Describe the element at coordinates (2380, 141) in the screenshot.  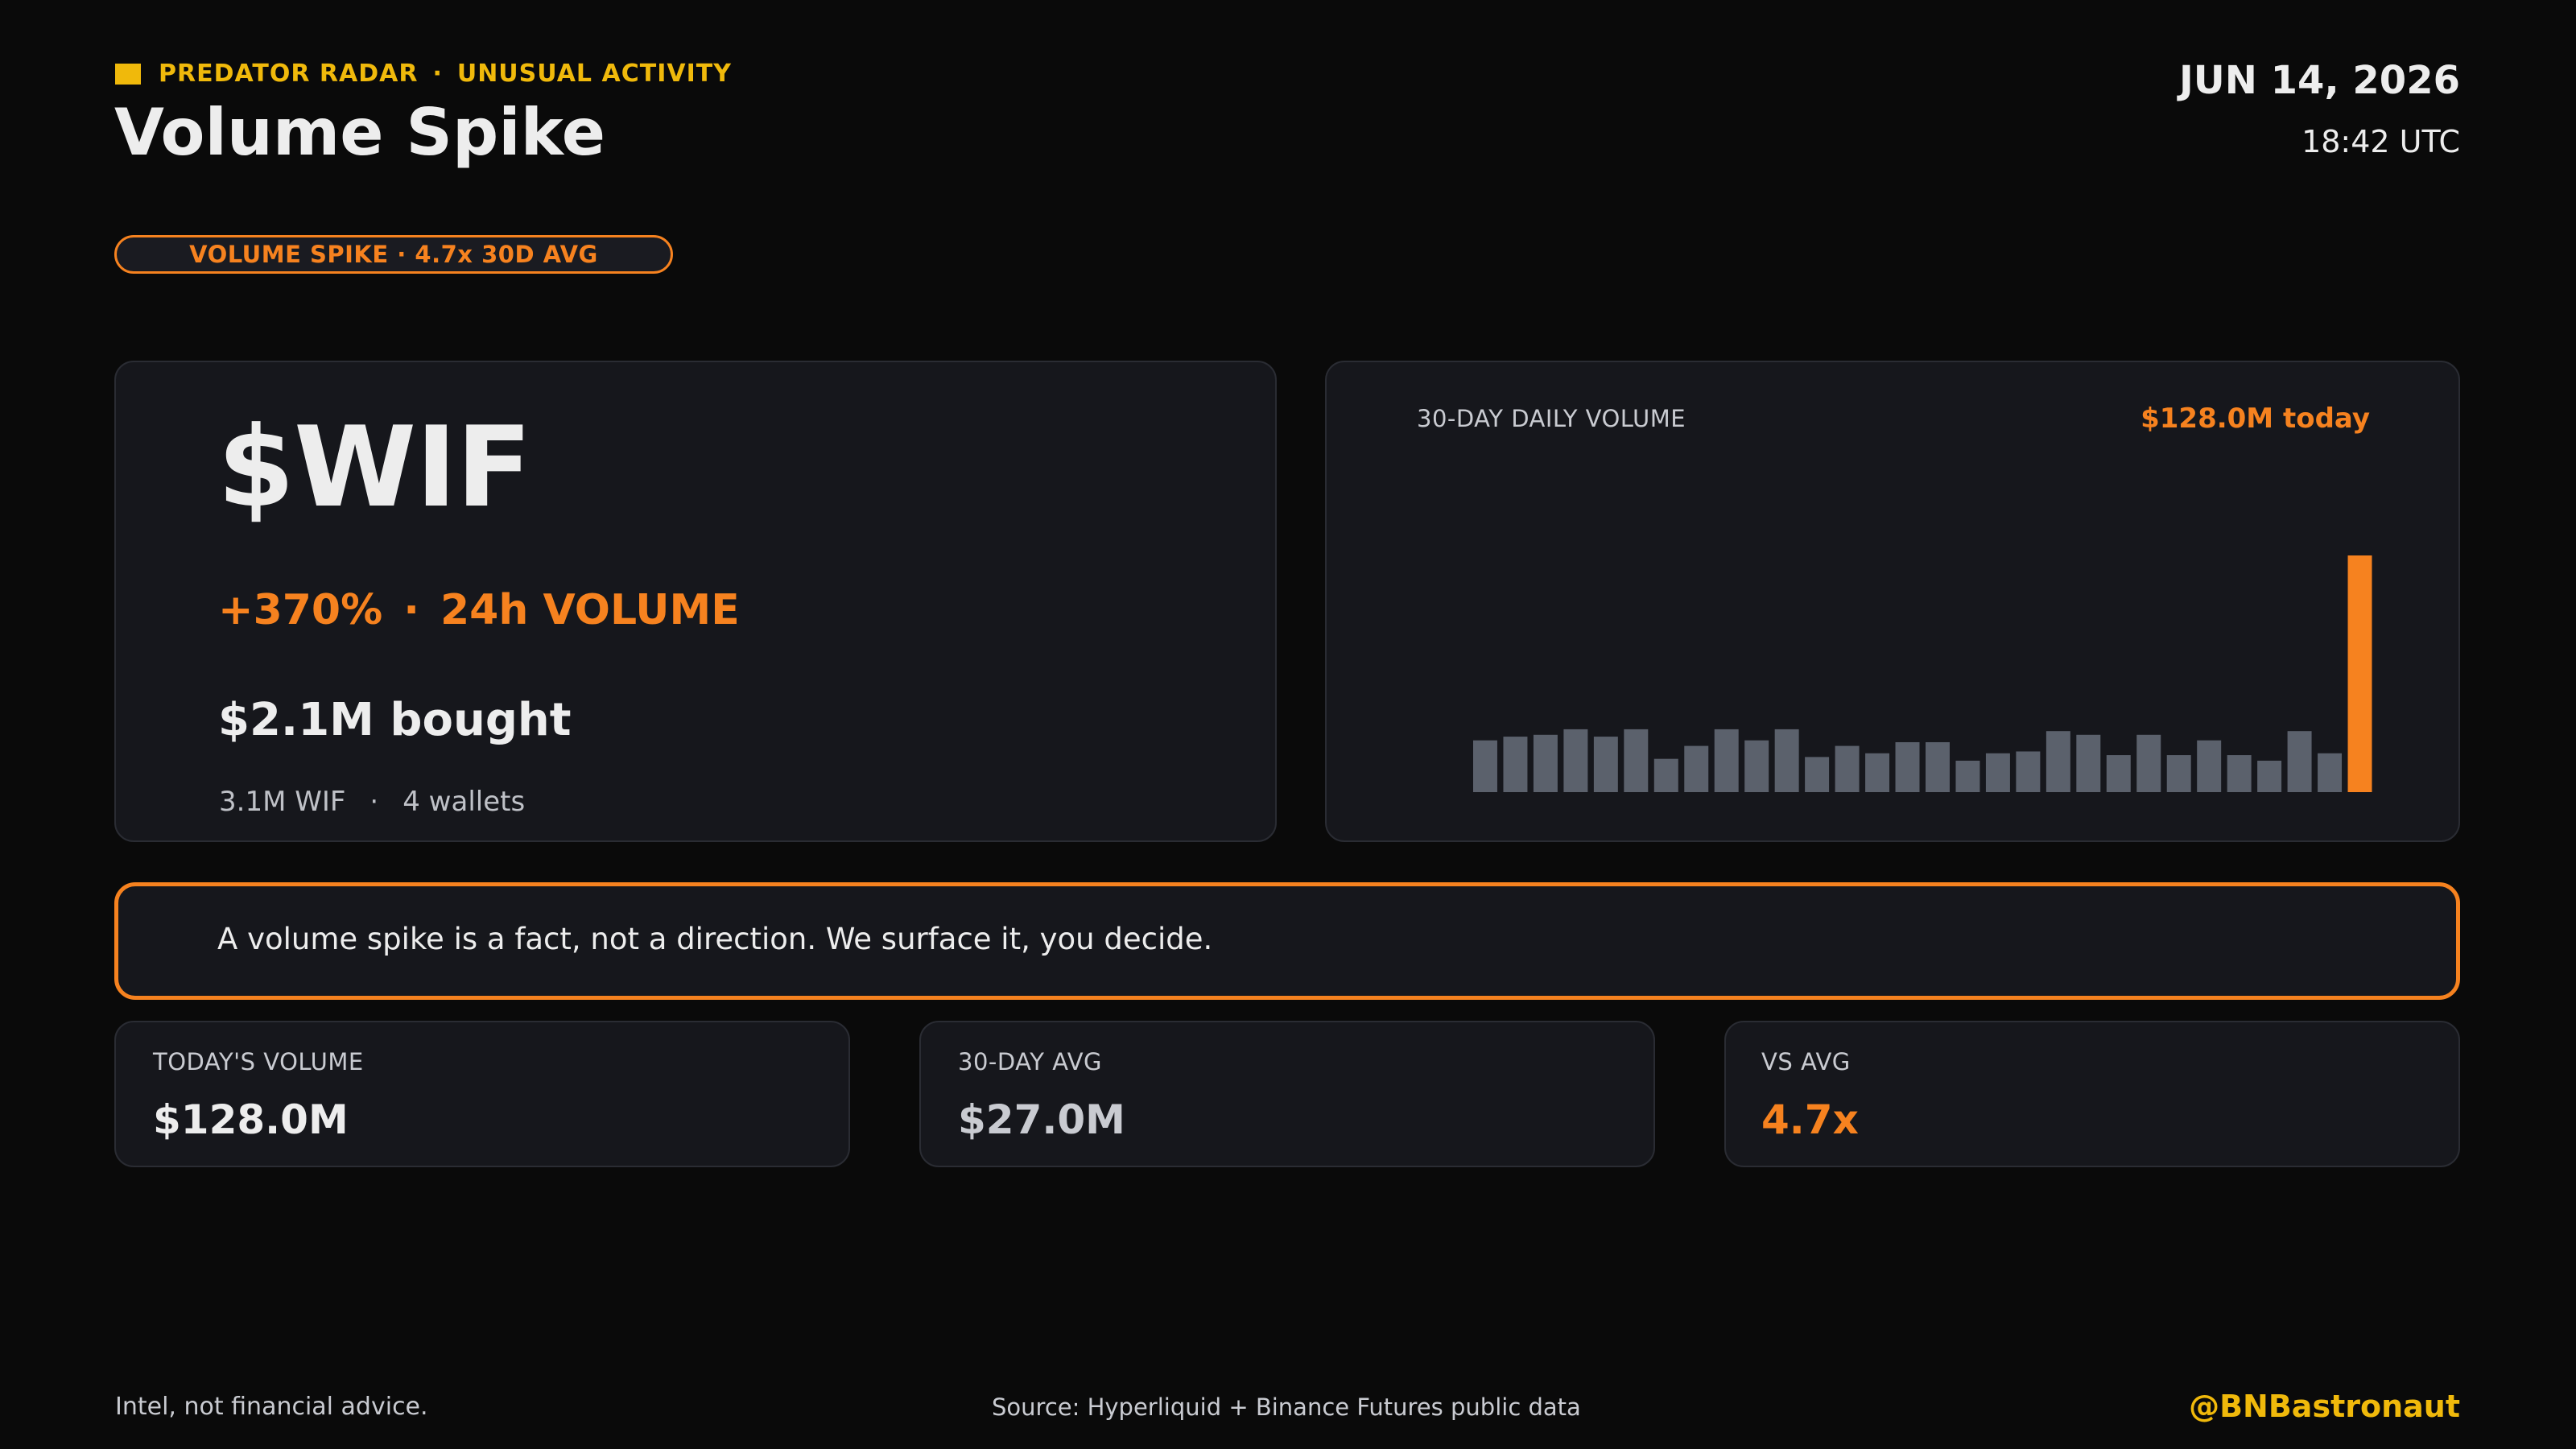
I see `report-time: 18:42 UTC` at that location.